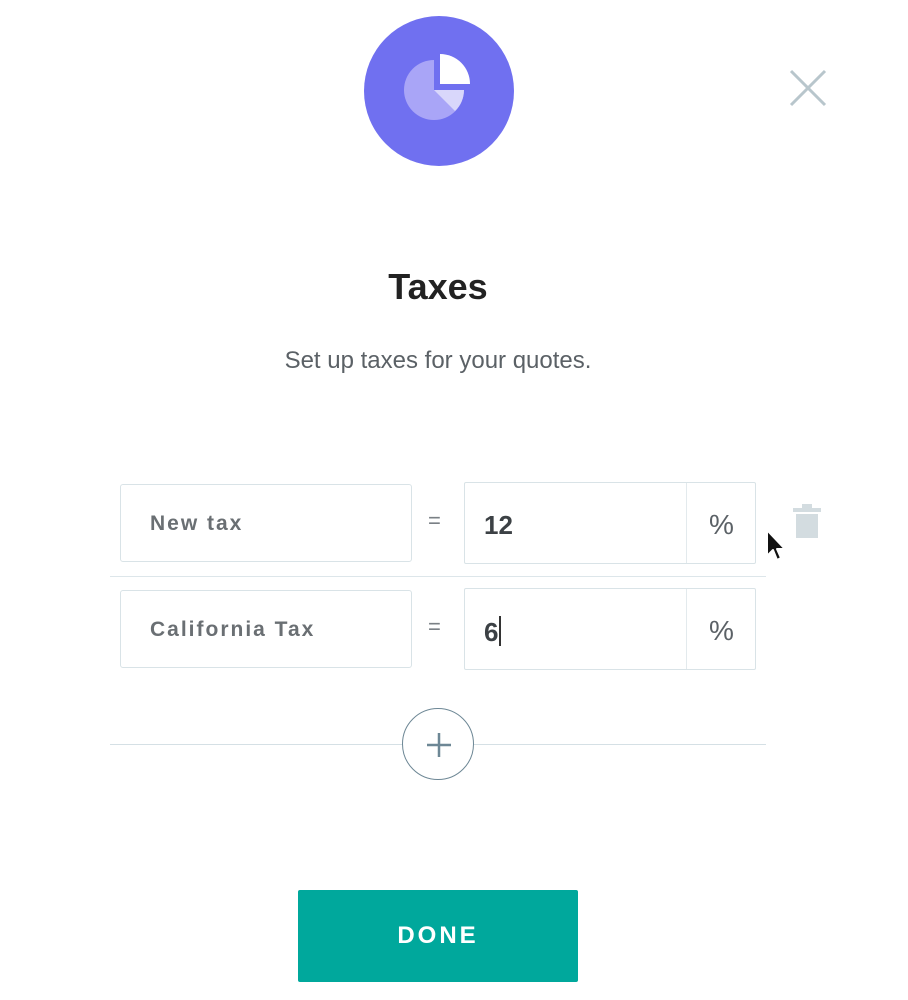 This screenshot has height=1000, width=908. I want to click on close-button, so click(808, 88).